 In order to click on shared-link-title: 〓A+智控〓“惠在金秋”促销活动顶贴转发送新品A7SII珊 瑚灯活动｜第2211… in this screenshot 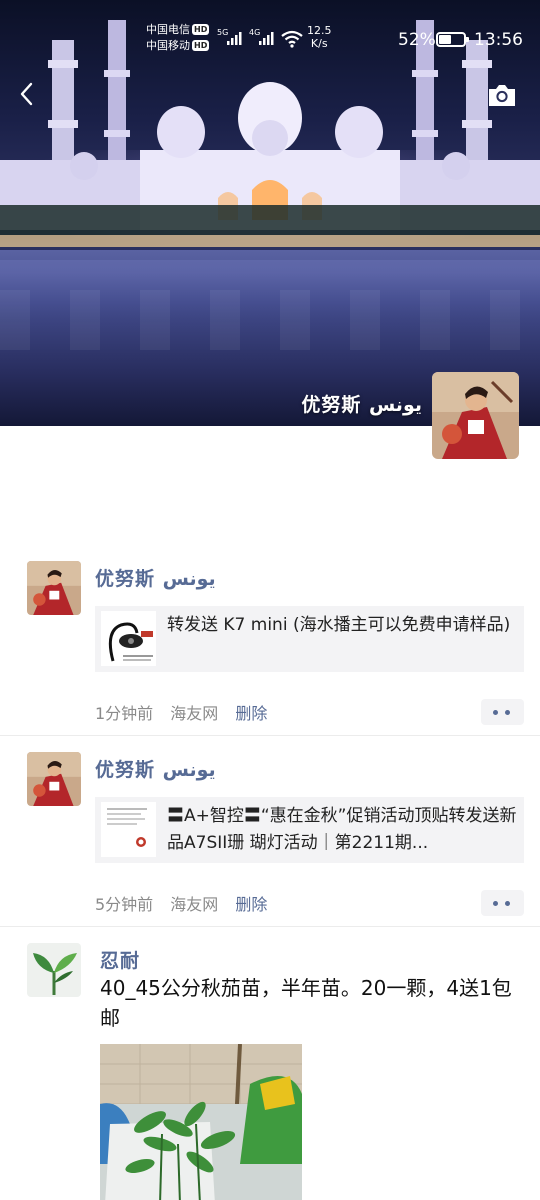, I will do `click(342, 829)`.